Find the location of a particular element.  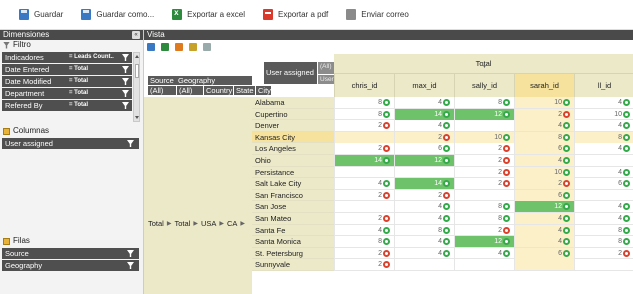

row-item-geography: Geography is located at coordinates (70, 265).